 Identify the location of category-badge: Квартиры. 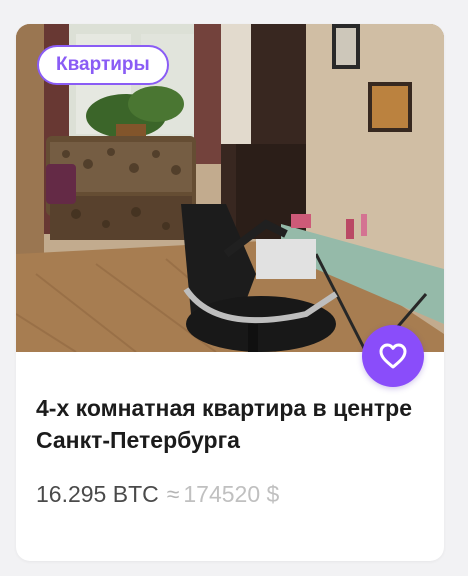
(103, 65).